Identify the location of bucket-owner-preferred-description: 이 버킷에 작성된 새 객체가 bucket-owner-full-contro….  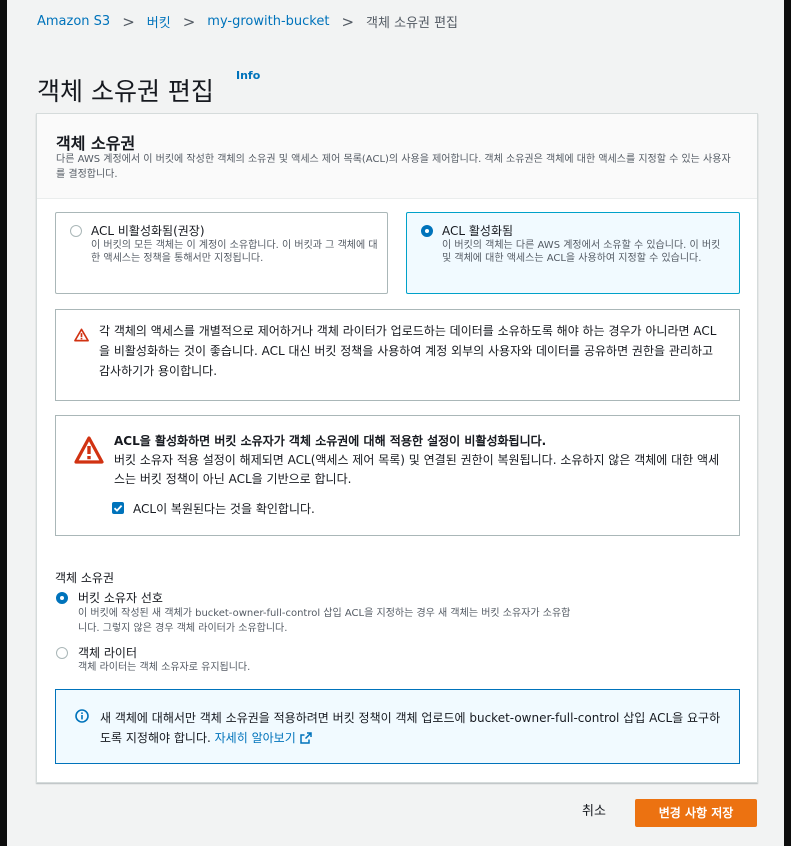
(324, 621).